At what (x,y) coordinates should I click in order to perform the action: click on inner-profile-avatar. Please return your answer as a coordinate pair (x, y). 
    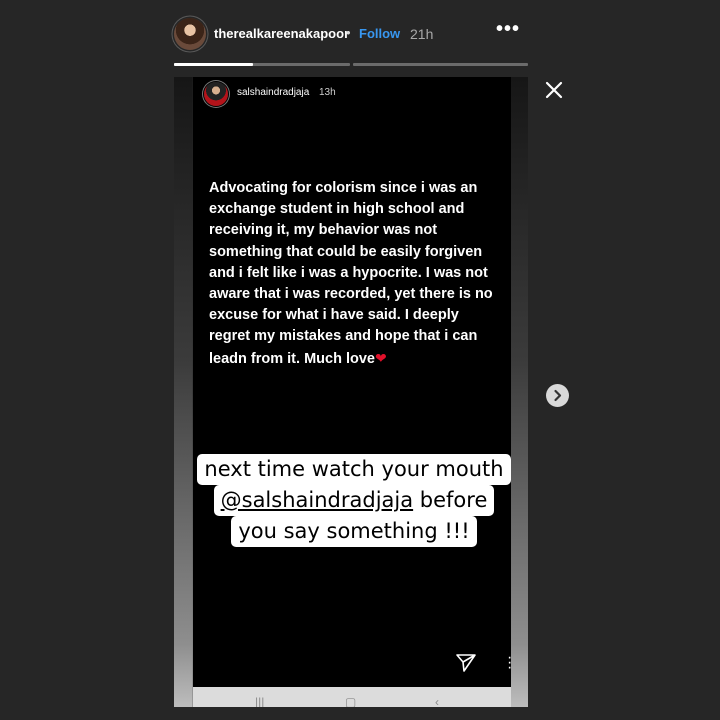
    Looking at the image, I should click on (216, 94).